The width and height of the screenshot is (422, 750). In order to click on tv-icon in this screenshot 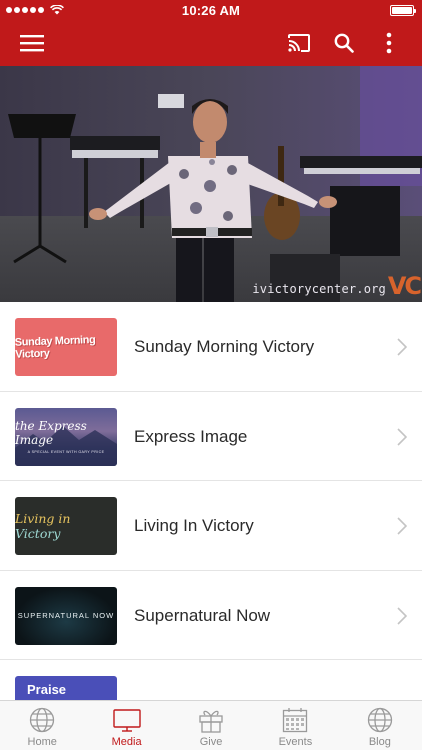, I will do `click(126, 720)`.